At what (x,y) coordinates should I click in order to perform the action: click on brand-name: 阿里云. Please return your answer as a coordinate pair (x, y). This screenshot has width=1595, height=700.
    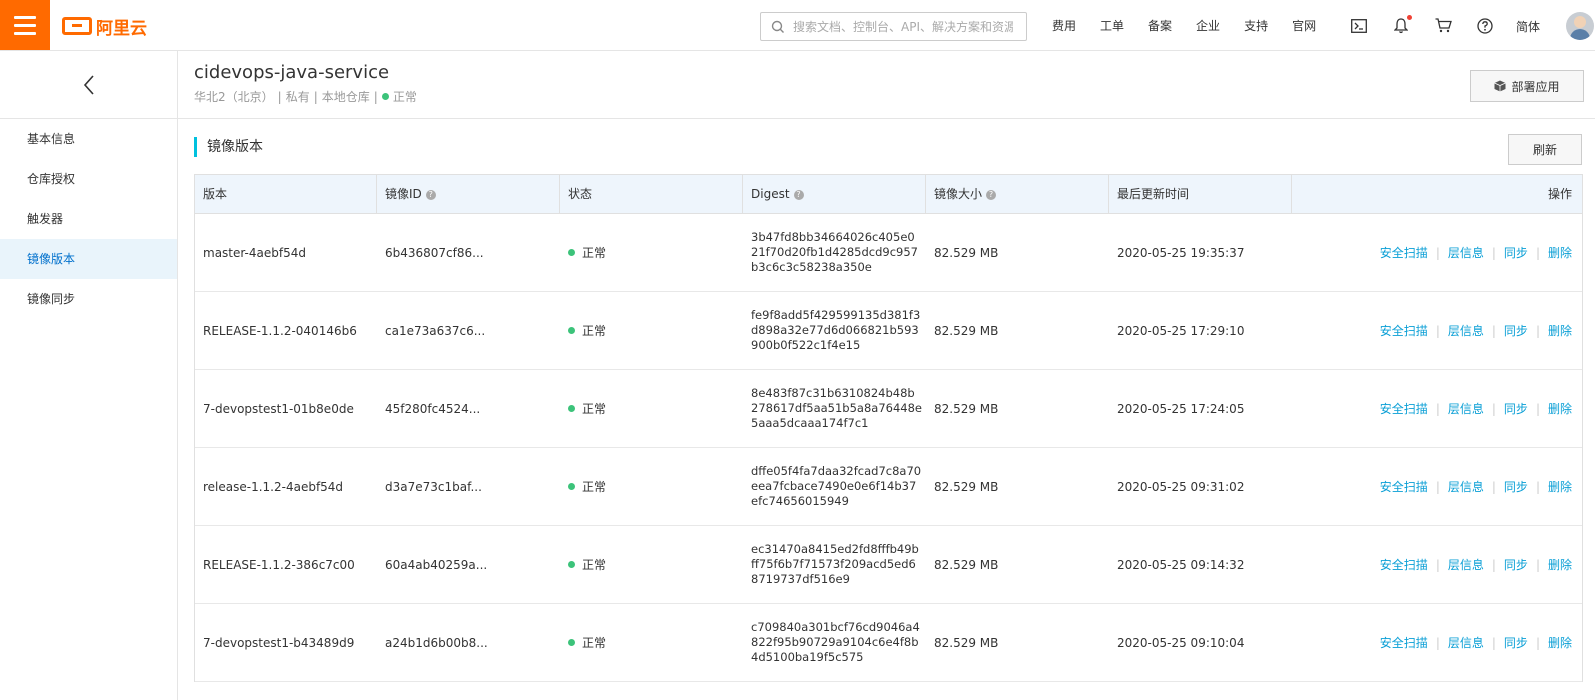
    Looking at the image, I should click on (121, 28).